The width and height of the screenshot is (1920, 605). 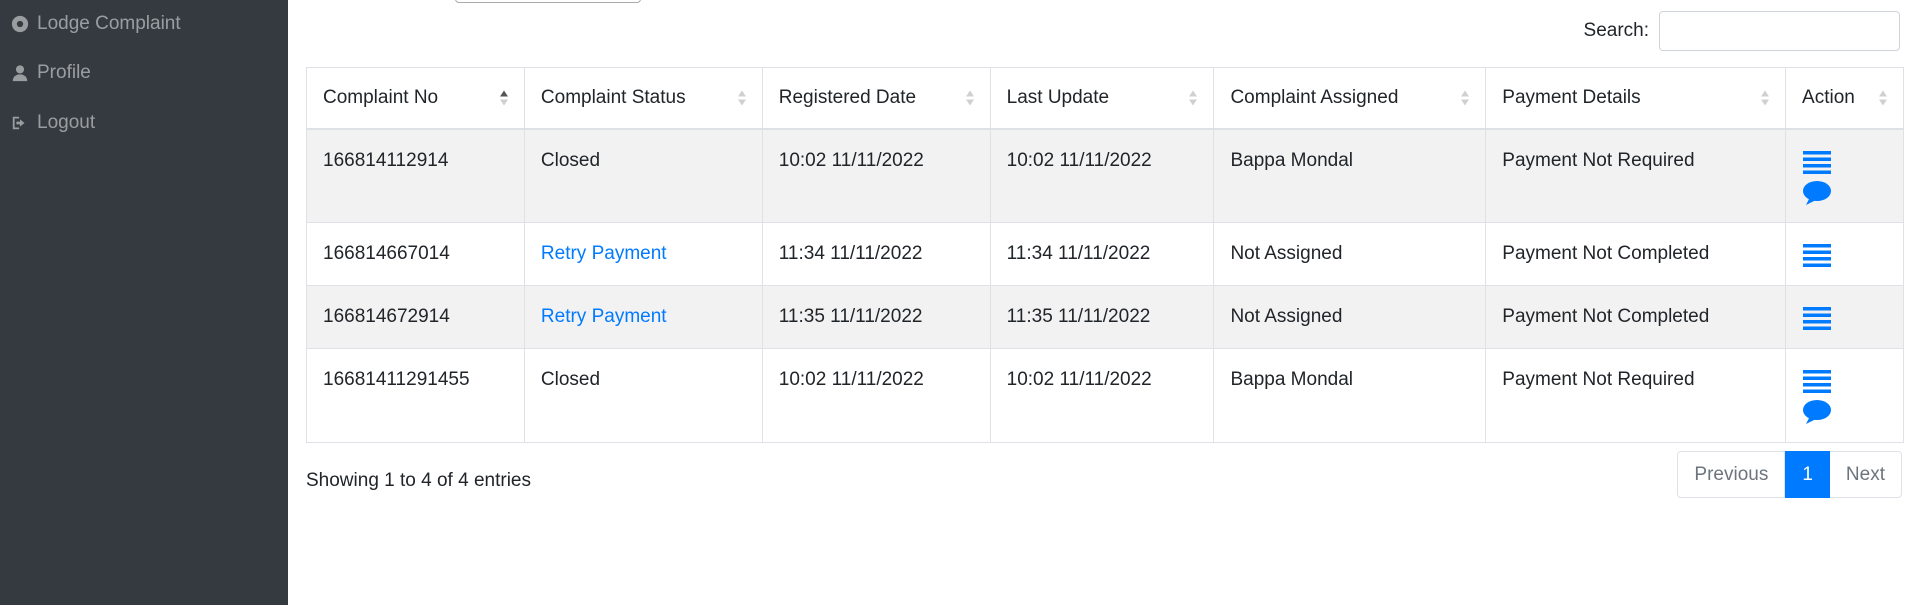 What do you see at coordinates (1731, 474) in the screenshot?
I see `previous-page-button: Previous` at bounding box center [1731, 474].